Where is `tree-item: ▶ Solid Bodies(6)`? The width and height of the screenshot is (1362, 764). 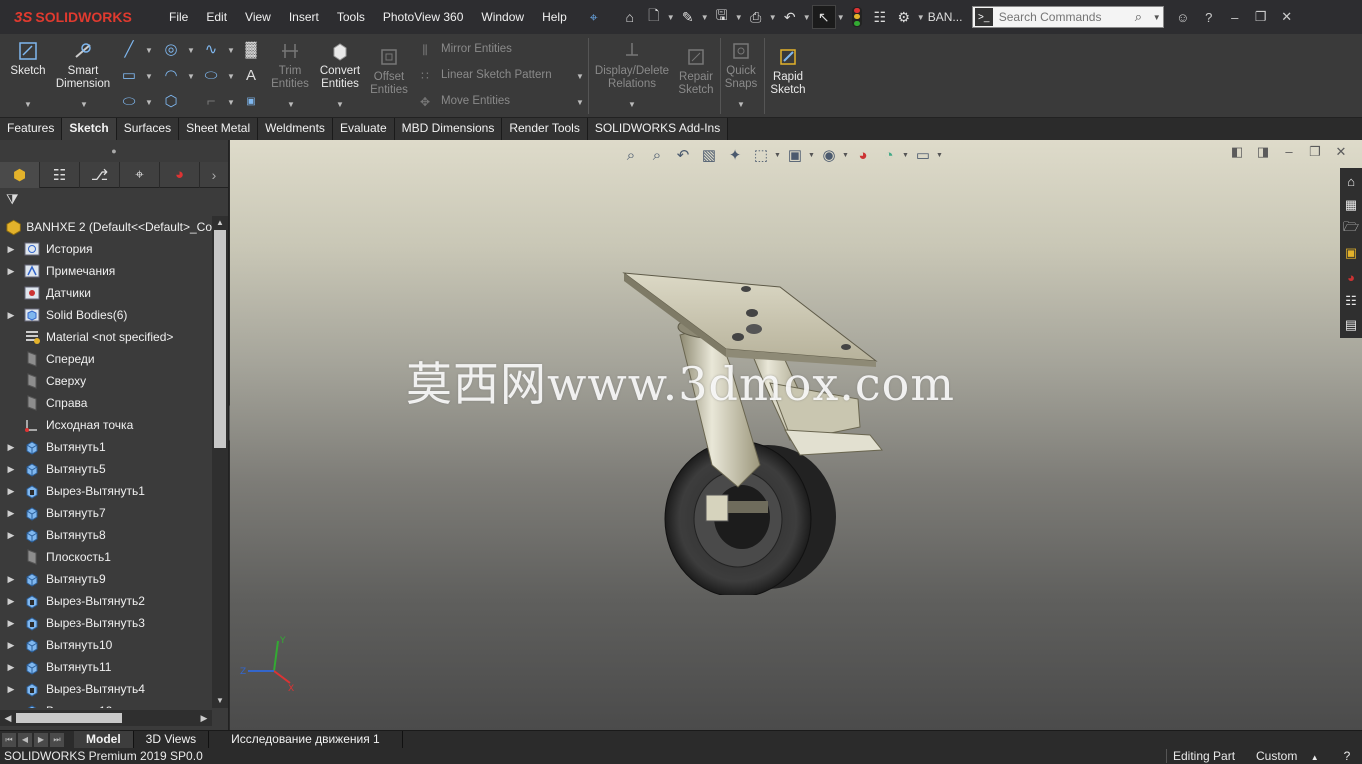 tree-item: ▶ Solid Bodies(6) is located at coordinates (106, 315).